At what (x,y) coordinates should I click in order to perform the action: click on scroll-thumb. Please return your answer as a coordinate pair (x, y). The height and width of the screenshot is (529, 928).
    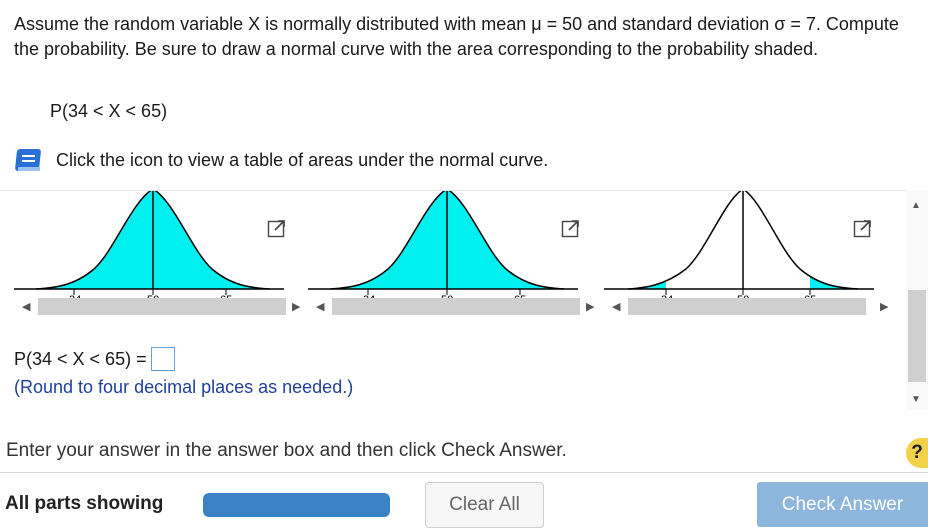
    Looking at the image, I should click on (917, 336).